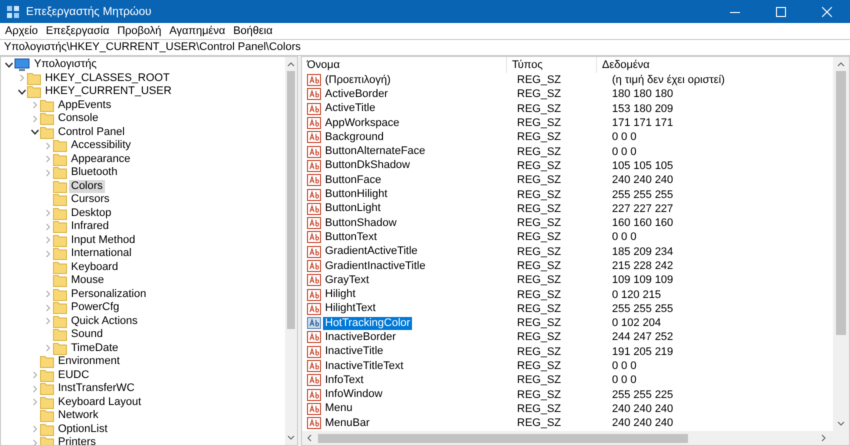 Image resolution: width=850 pixels, height=446 pixels. Describe the element at coordinates (78, 415) in the screenshot. I see `tree-item: Network` at that location.